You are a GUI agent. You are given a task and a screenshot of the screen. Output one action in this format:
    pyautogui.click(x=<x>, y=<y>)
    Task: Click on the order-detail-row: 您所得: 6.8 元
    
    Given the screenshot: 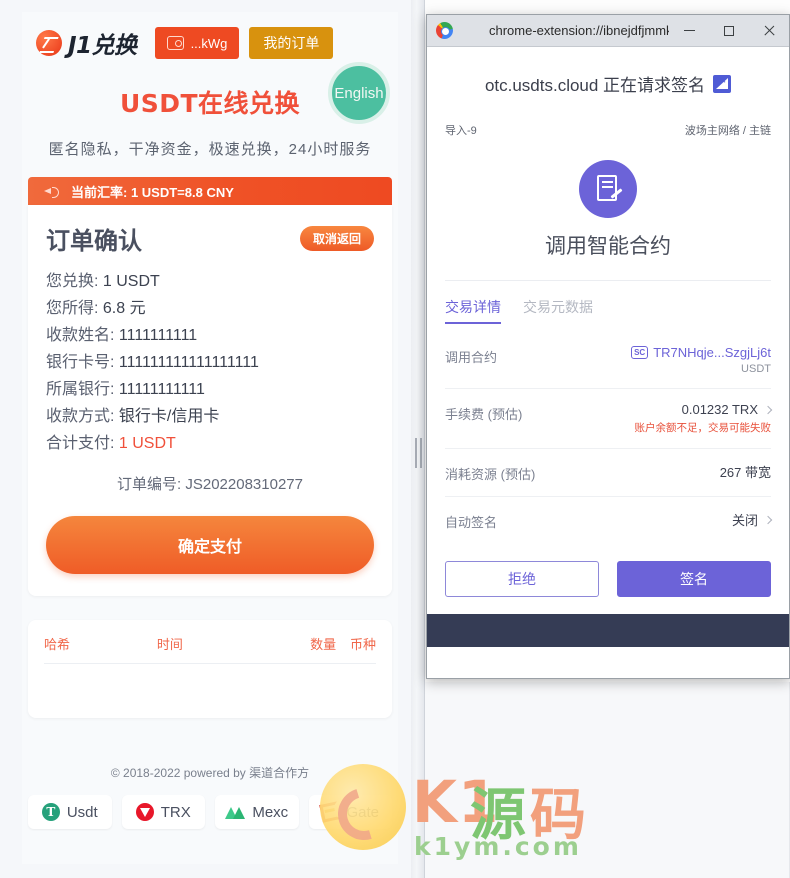 What is the action you would take?
    pyautogui.click(x=210, y=308)
    